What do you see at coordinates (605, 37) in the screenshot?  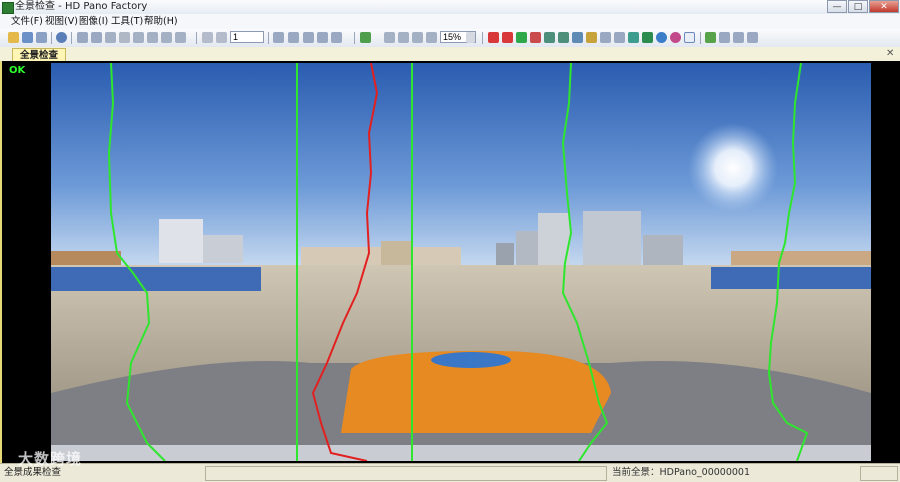 I see `undo-icon` at bounding box center [605, 37].